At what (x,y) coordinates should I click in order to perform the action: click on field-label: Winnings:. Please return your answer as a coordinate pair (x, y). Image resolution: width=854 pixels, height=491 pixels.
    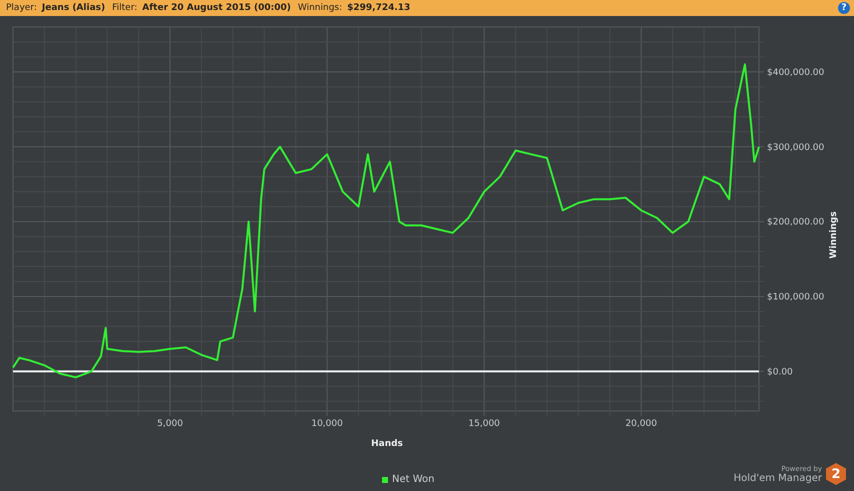
    Looking at the image, I should click on (320, 8).